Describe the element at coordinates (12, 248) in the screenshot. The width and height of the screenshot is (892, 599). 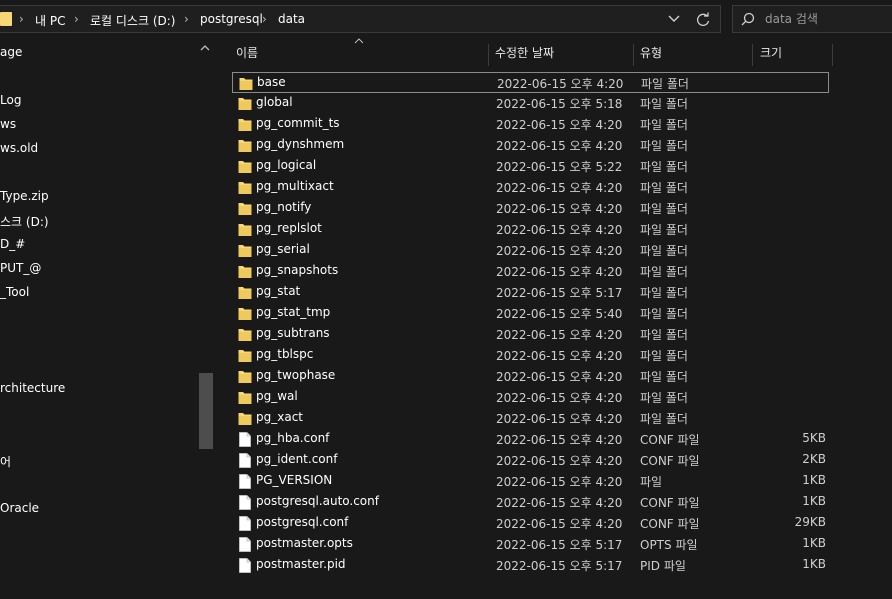
I see `nav-item: D_#` at that location.